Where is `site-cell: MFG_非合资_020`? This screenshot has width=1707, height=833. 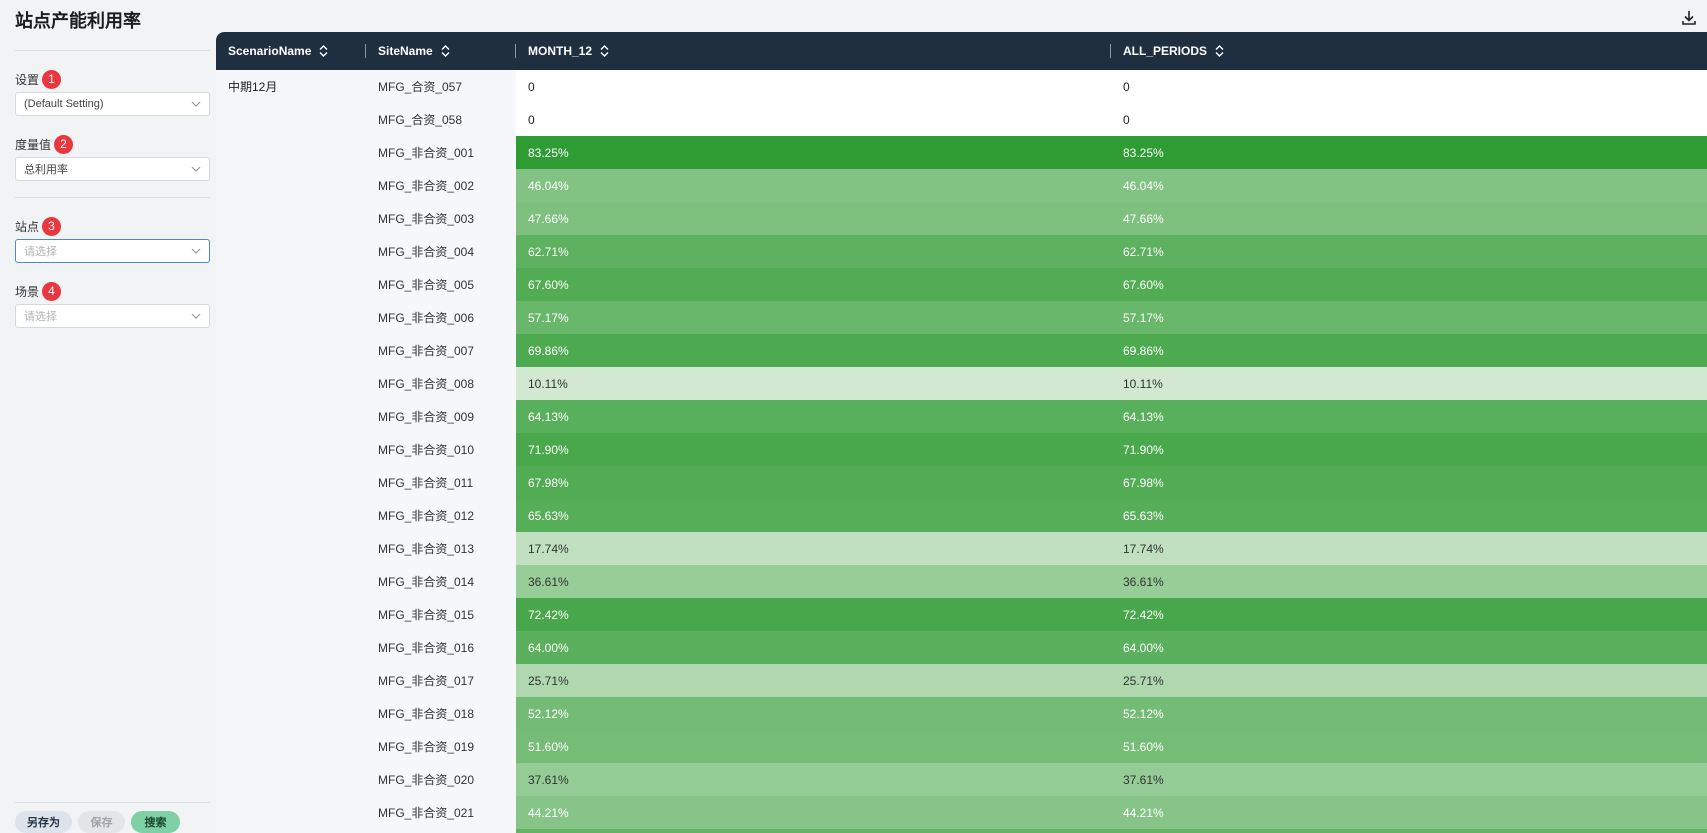
site-cell: MFG_非合资_020 is located at coordinates (426, 780).